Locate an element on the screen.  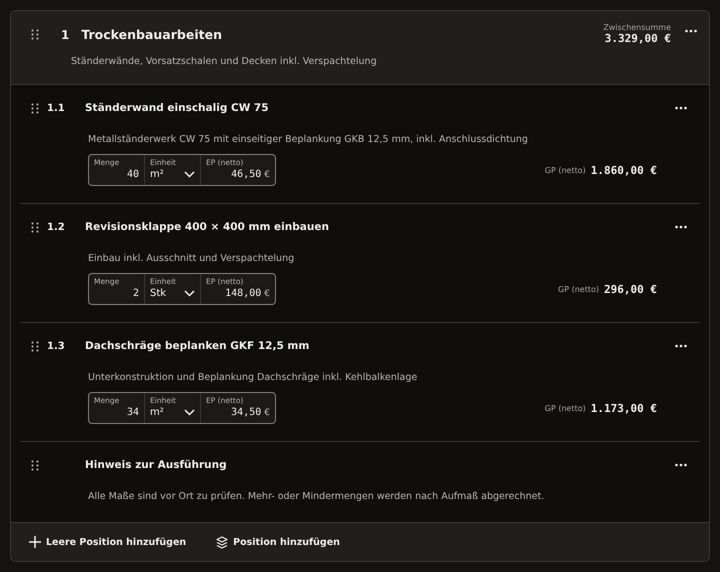
position-number: 1.1 is located at coordinates (56, 108).